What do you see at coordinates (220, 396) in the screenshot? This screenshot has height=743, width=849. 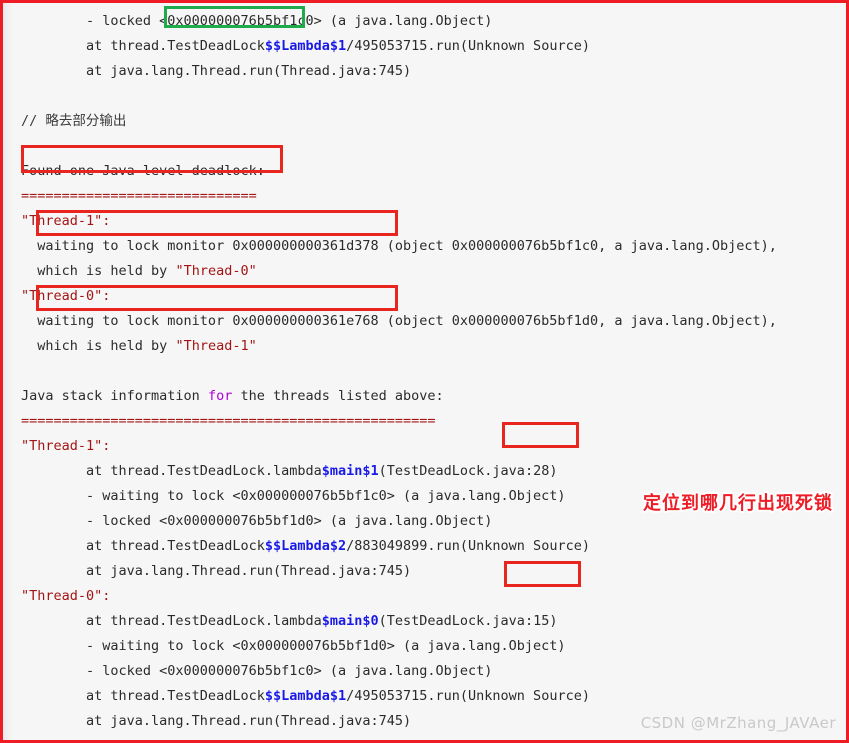 I see `code-token: for` at bounding box center [220, 396].